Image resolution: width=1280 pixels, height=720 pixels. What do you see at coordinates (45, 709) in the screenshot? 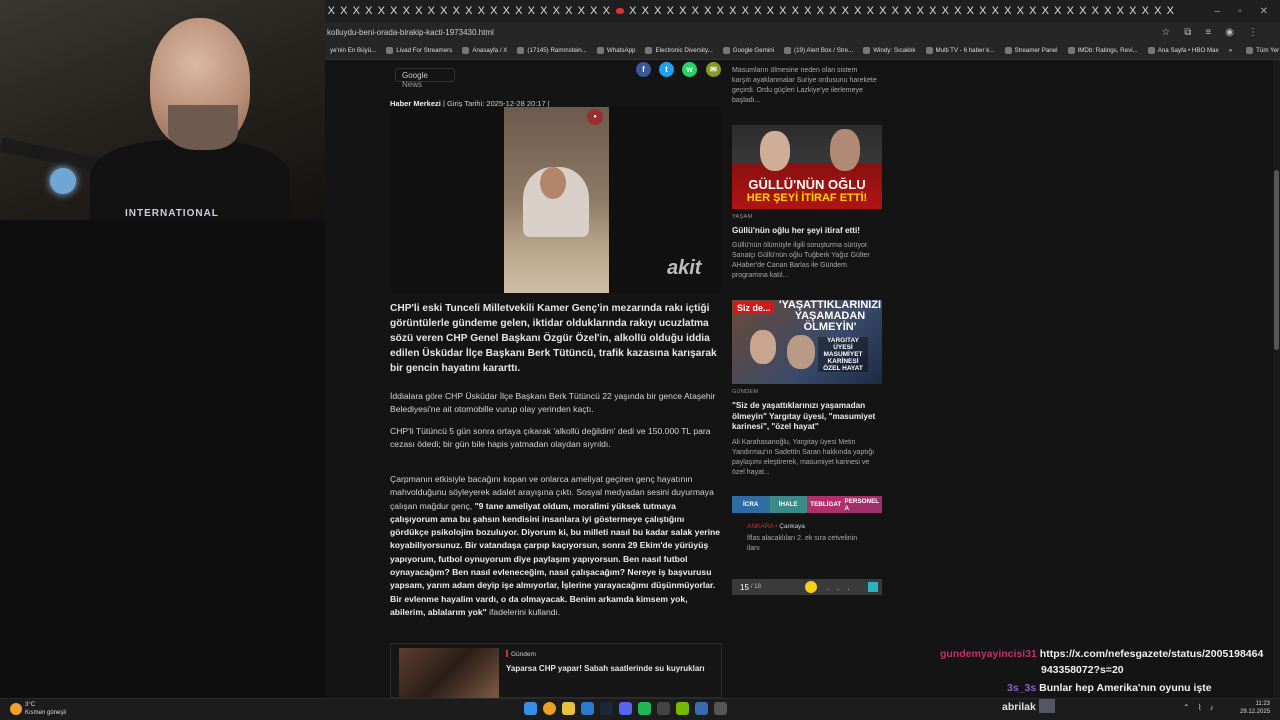
I see `weather-widget: 3°C Kısmen güneşli` at bounding box center [45, 709].